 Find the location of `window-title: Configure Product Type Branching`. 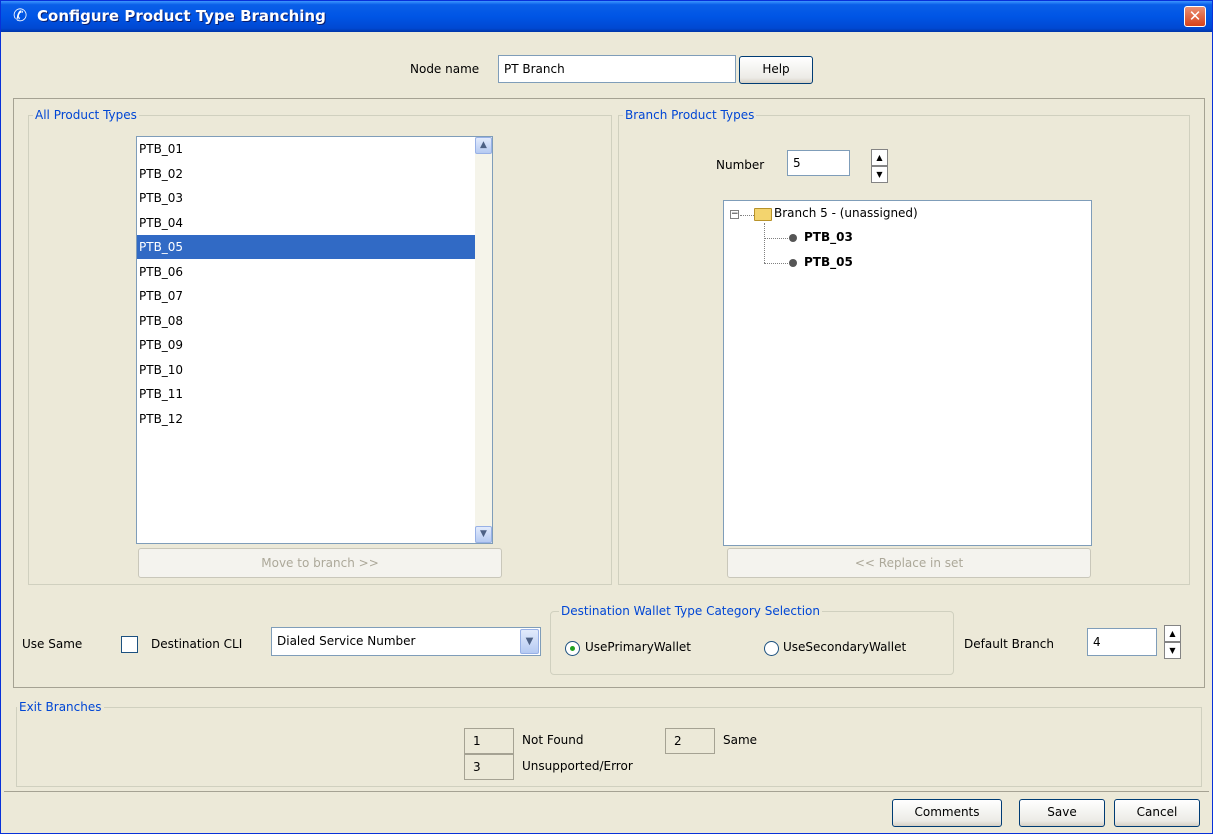

window-title: Configure Product Type Branching is located at coordinates (181, 16).